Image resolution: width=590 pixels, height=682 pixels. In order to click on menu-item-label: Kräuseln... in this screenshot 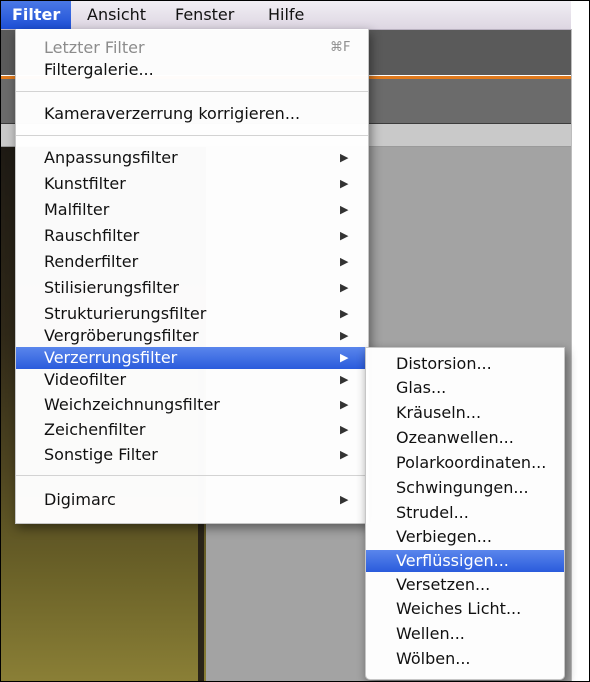, I will do `click(439, 412)`.